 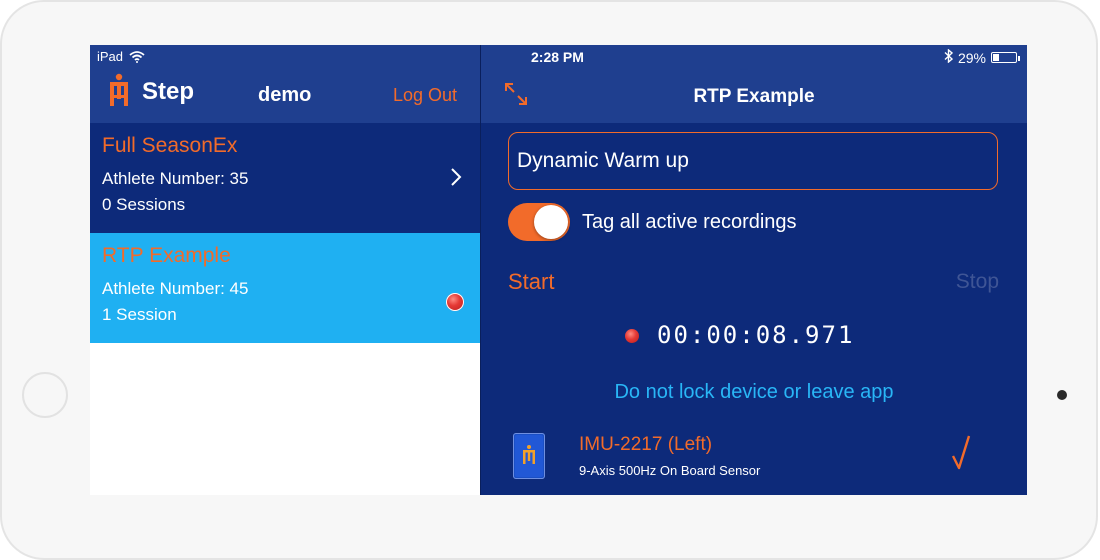 I want to click on lock-warning: Do not lock device or leave app, so click(x=754, y=392).